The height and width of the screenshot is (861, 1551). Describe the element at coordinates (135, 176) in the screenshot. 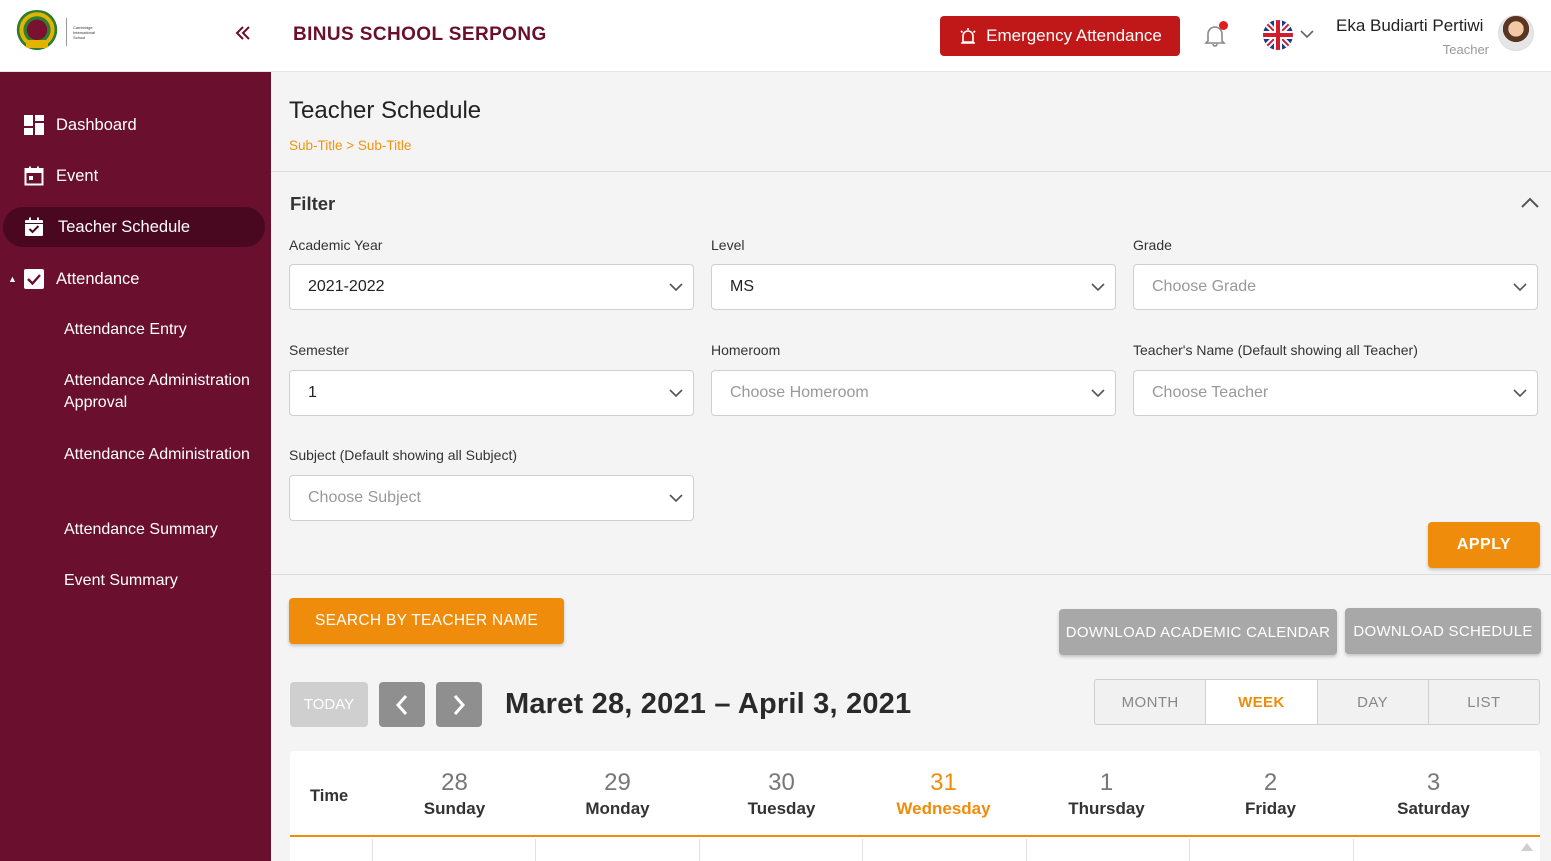

I see `sidebar-item-event: Event` at that location.